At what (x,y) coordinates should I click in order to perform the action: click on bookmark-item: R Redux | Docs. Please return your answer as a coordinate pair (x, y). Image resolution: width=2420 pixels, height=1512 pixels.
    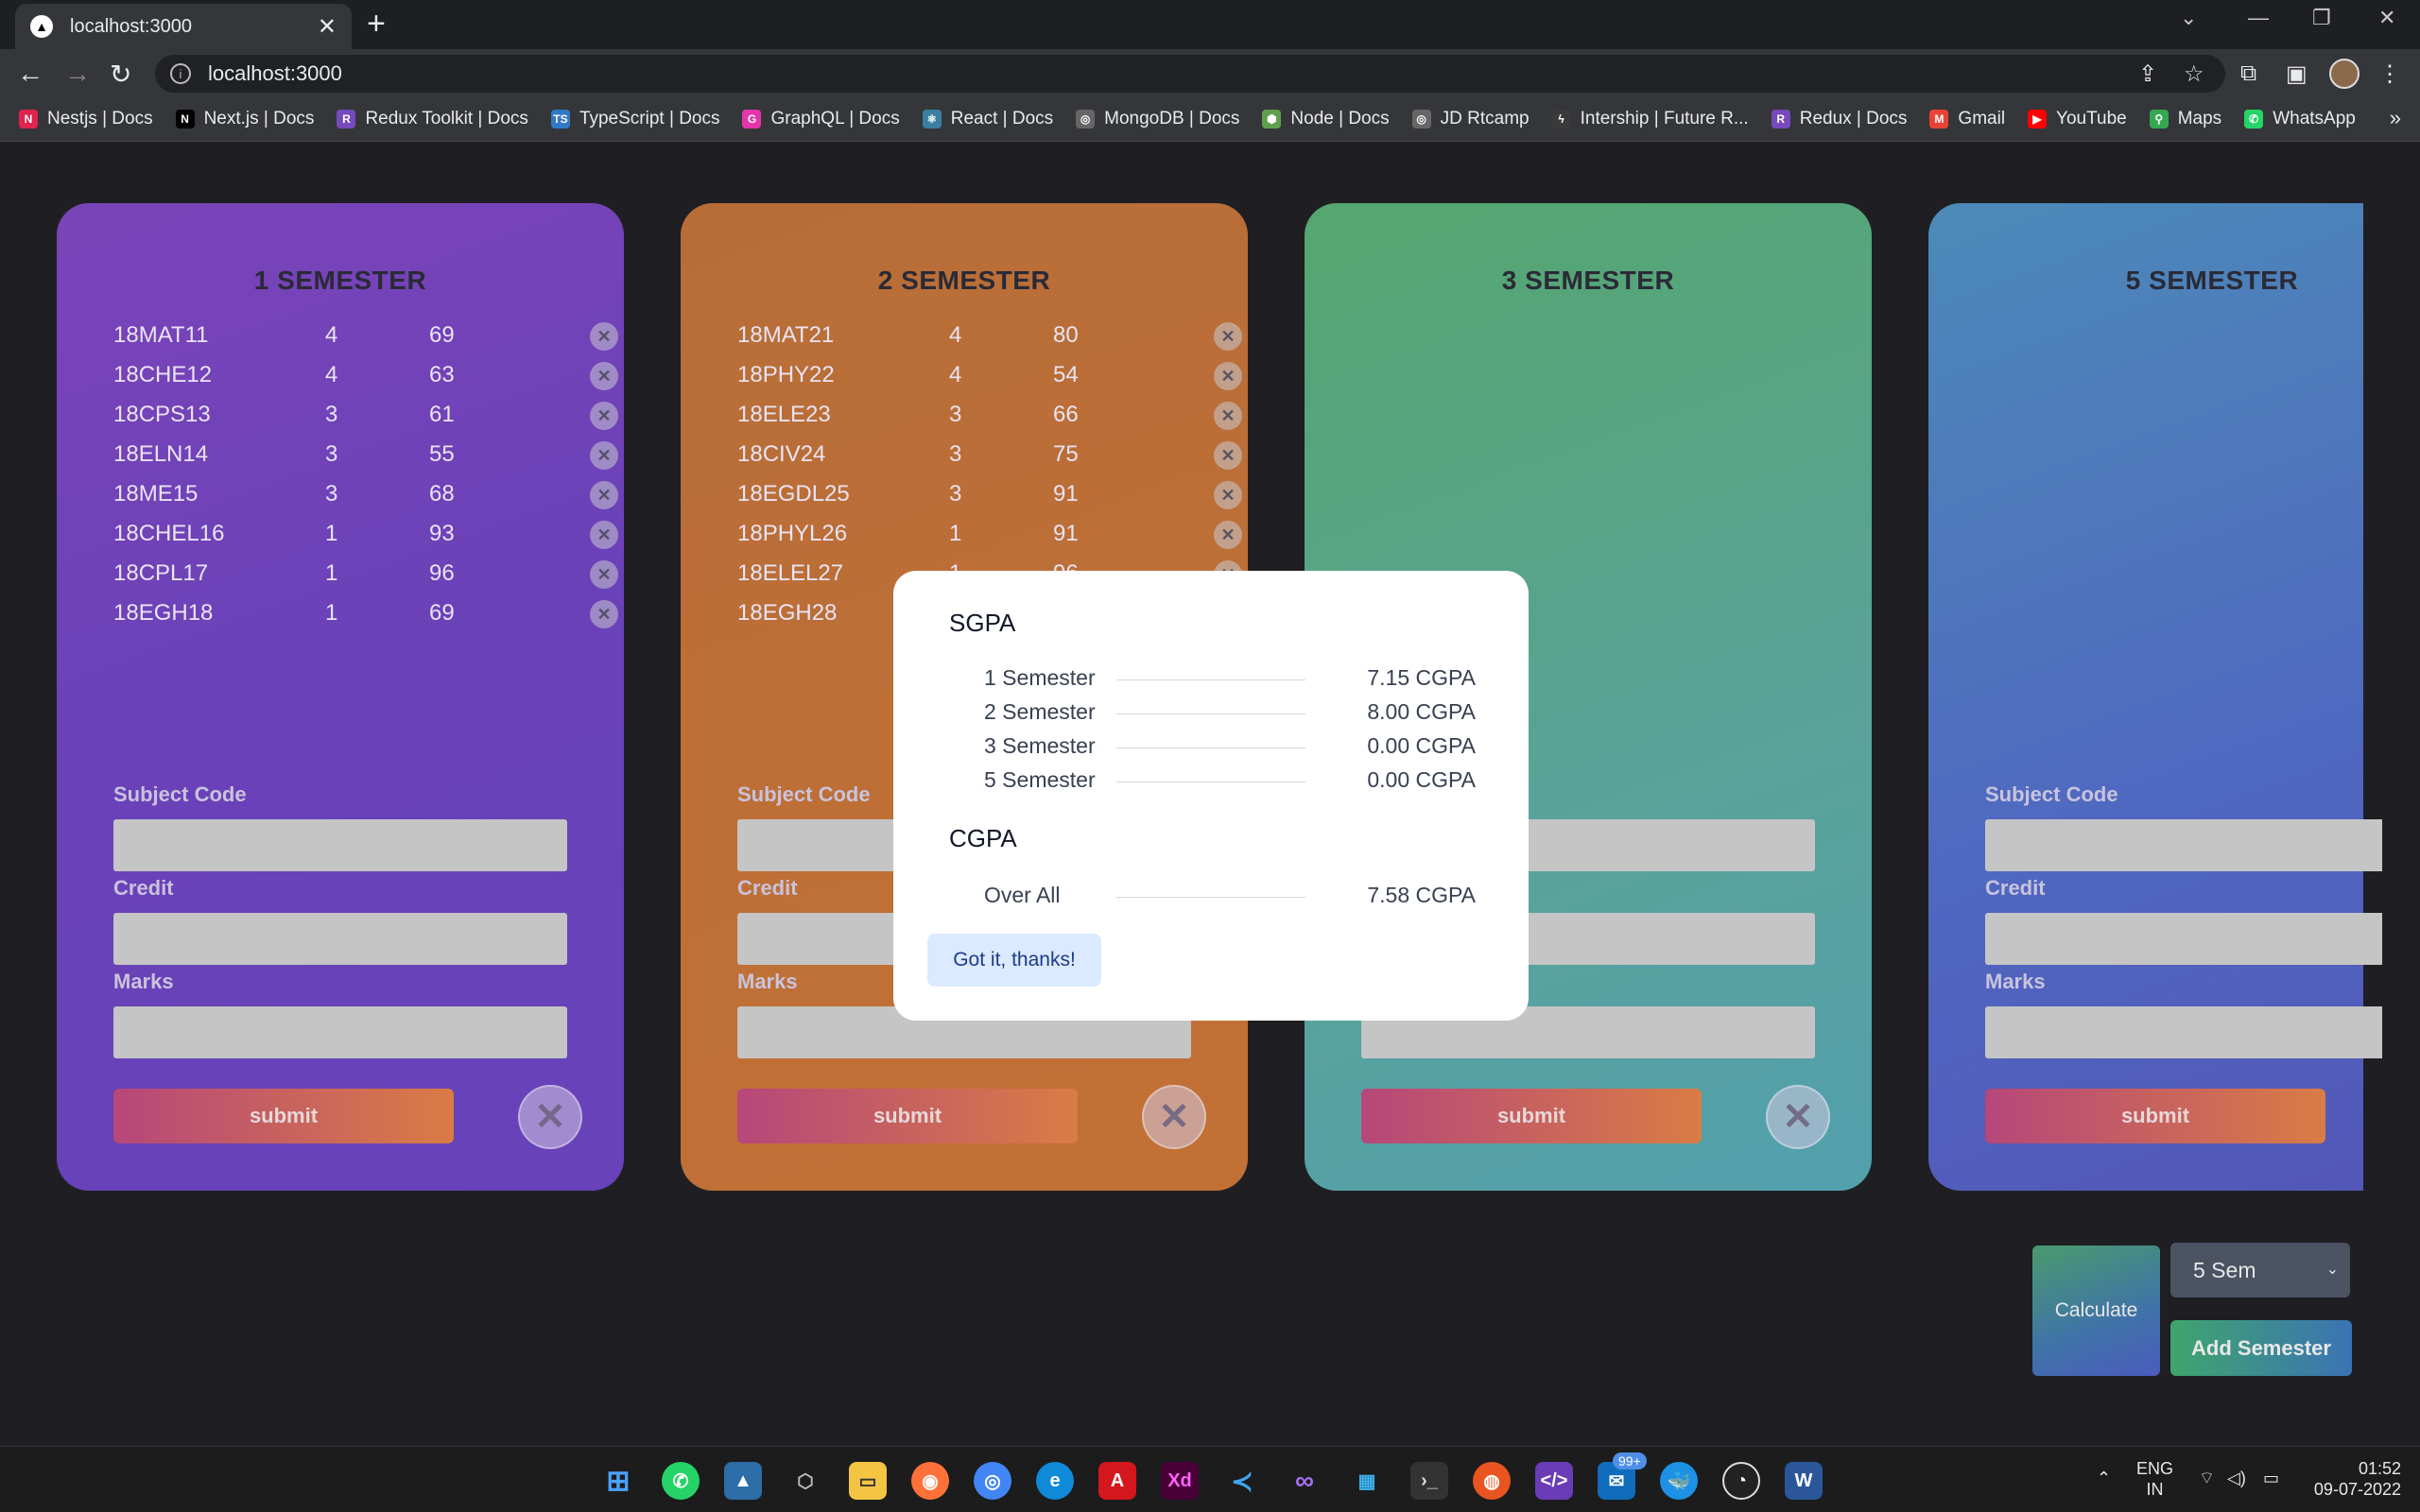
    Looking at the image, I should click on (1839, 119).